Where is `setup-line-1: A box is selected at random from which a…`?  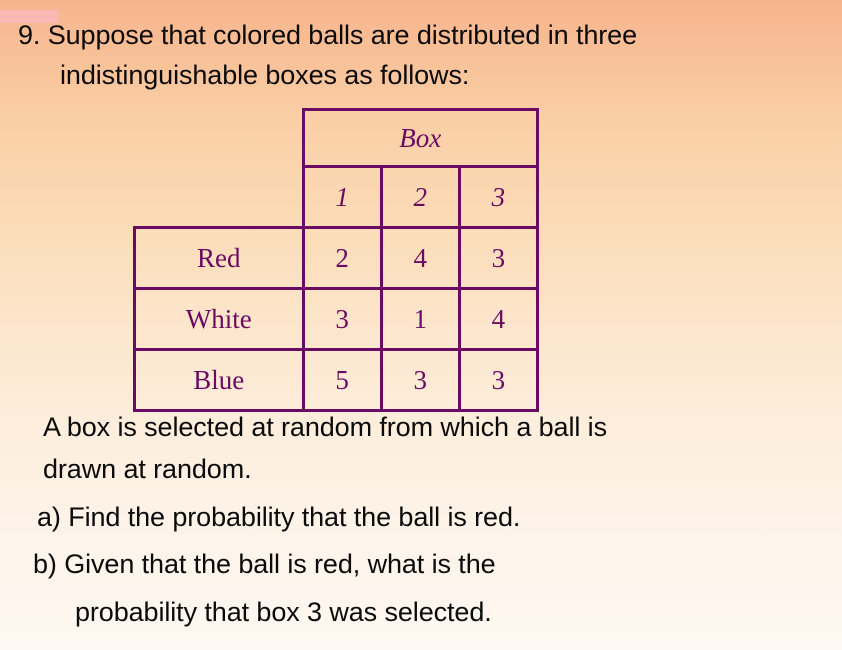
setup-line-1: A box is selected at random from which a… is located at coordinates (325, 427).